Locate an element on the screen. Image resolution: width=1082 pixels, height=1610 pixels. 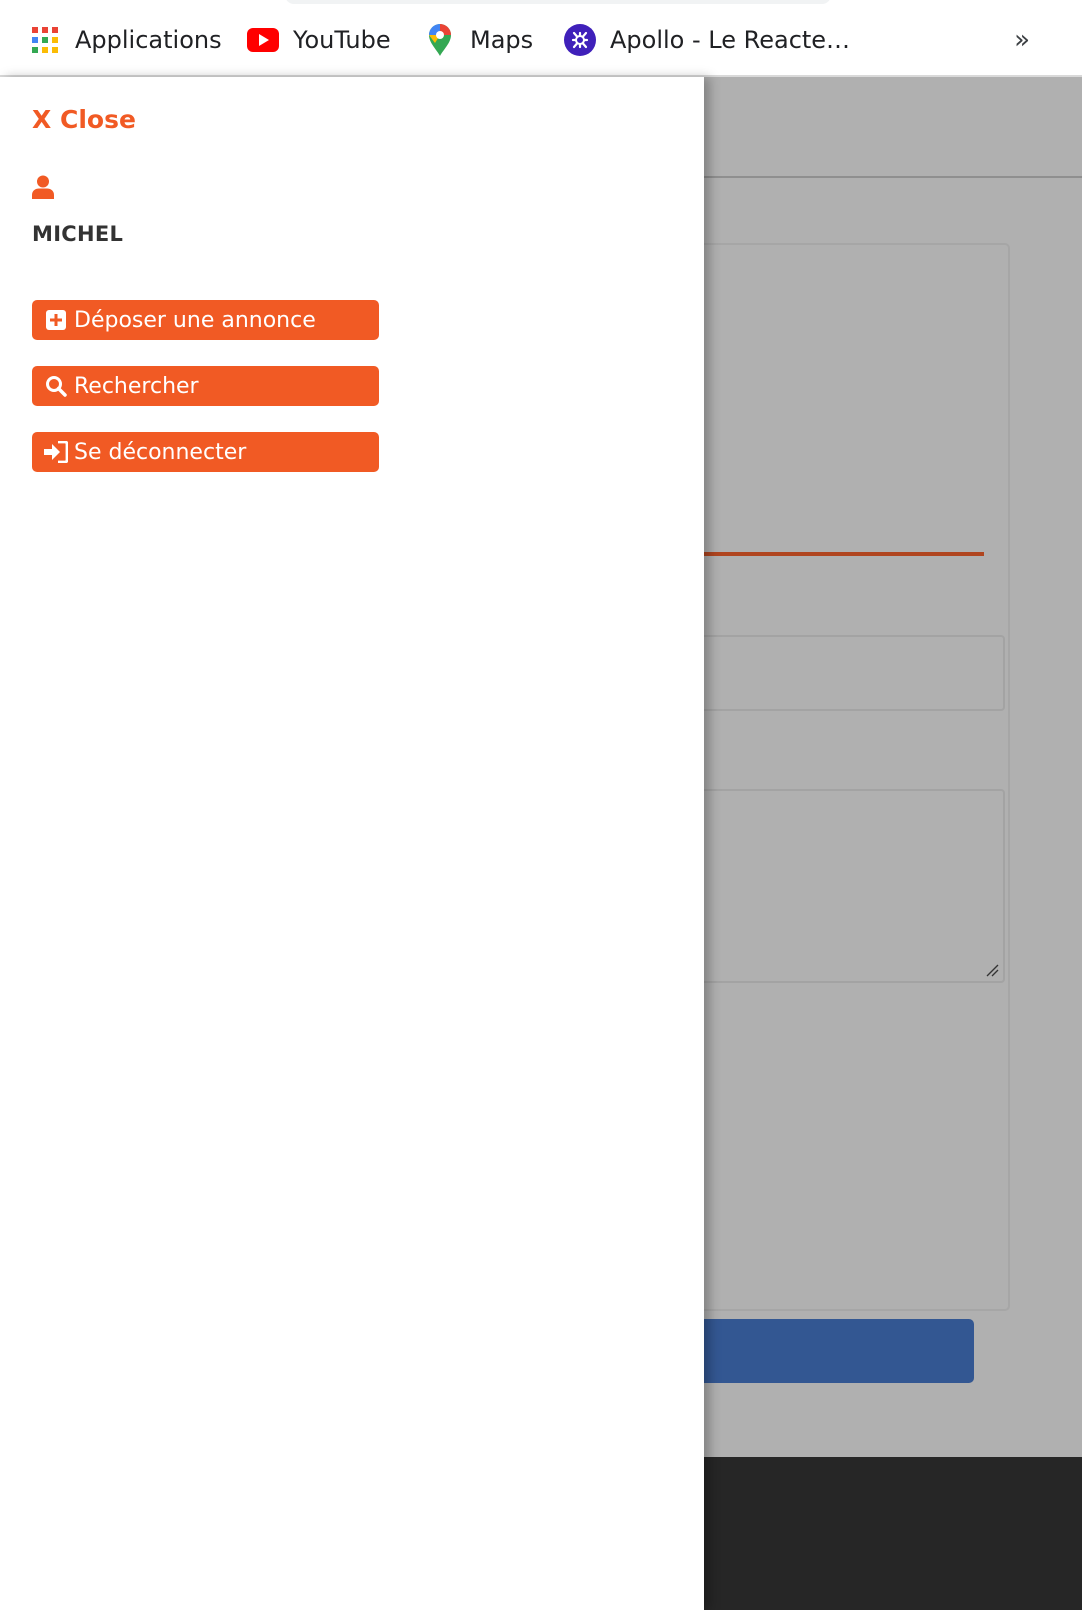
bookmark-youtube: YouTube is located at coordinates (318, 40).